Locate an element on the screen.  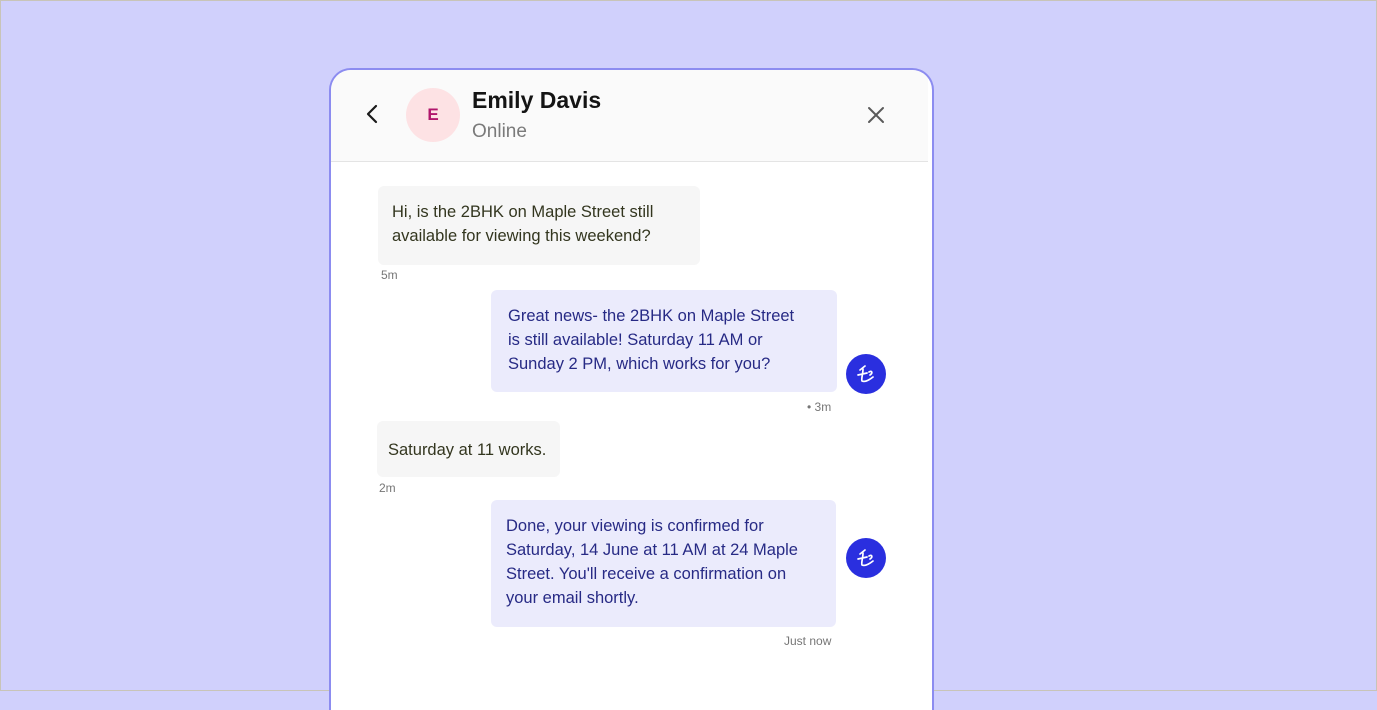
message-text-line: Saturday at 11 works. is located at coordinates (467, 450).